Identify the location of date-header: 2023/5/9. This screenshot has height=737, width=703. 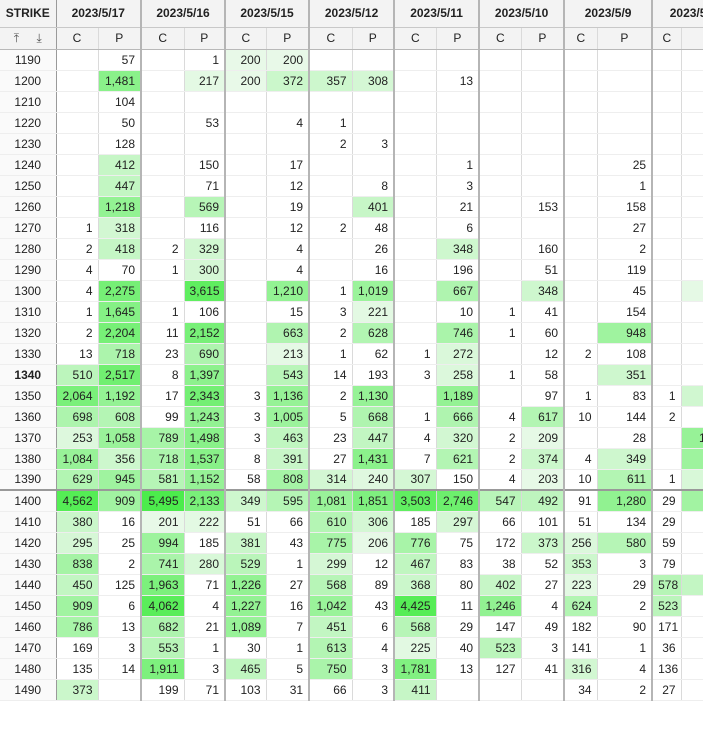
(609, 14).